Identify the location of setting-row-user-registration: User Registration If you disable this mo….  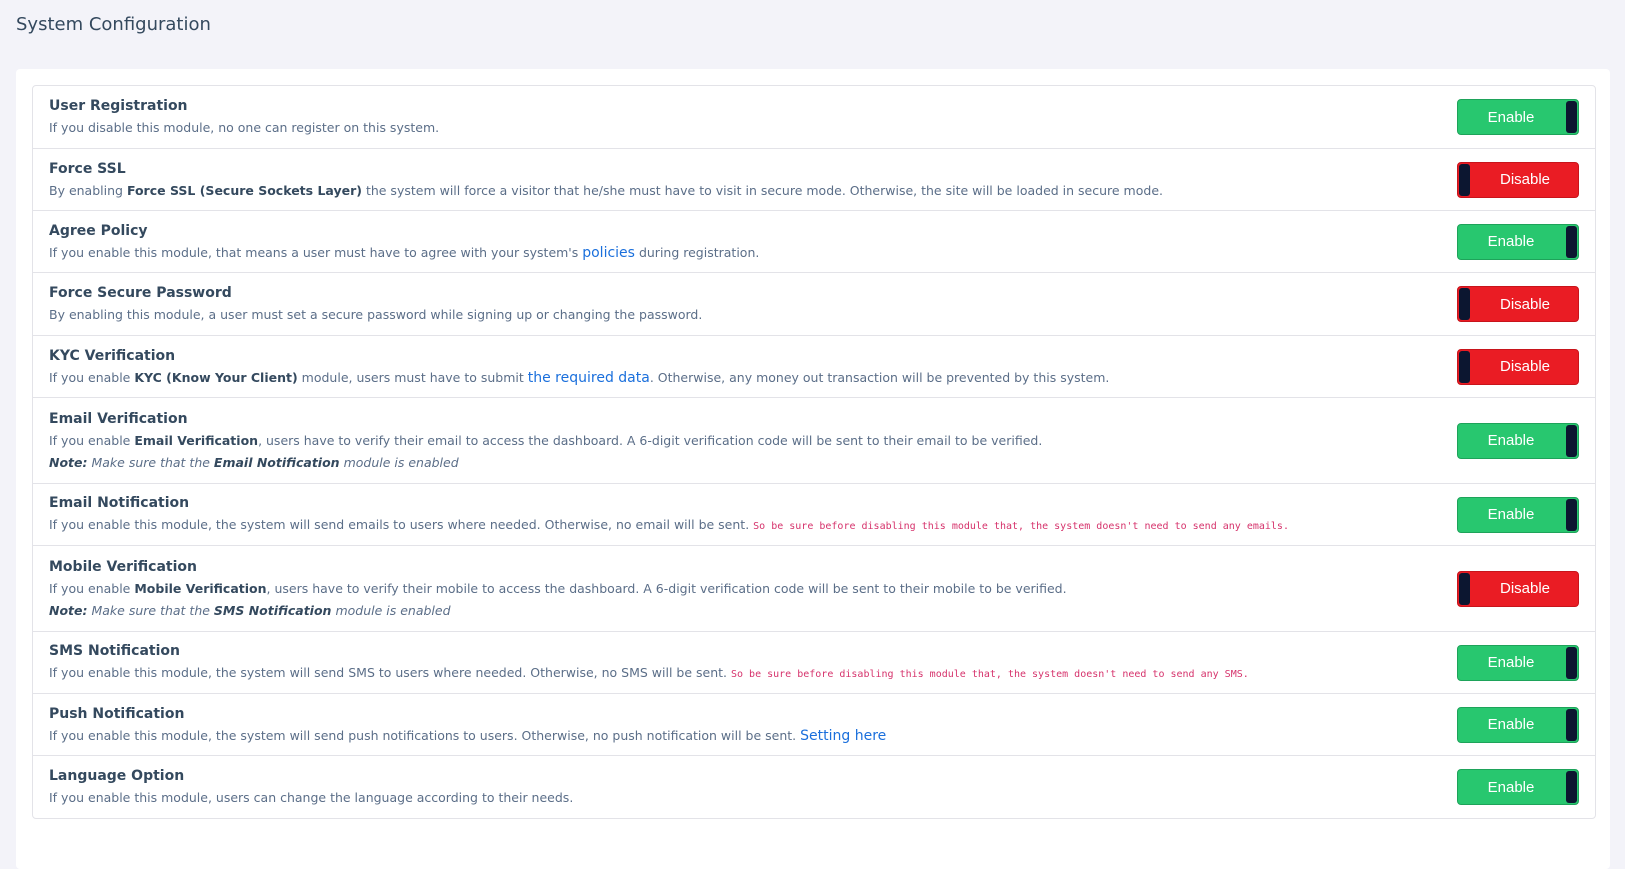
(814, 117).